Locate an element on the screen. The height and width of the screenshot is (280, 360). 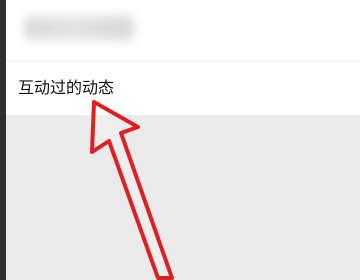
interacted-posts-label: 互动过的动态 is located at coordinates (66, 87).